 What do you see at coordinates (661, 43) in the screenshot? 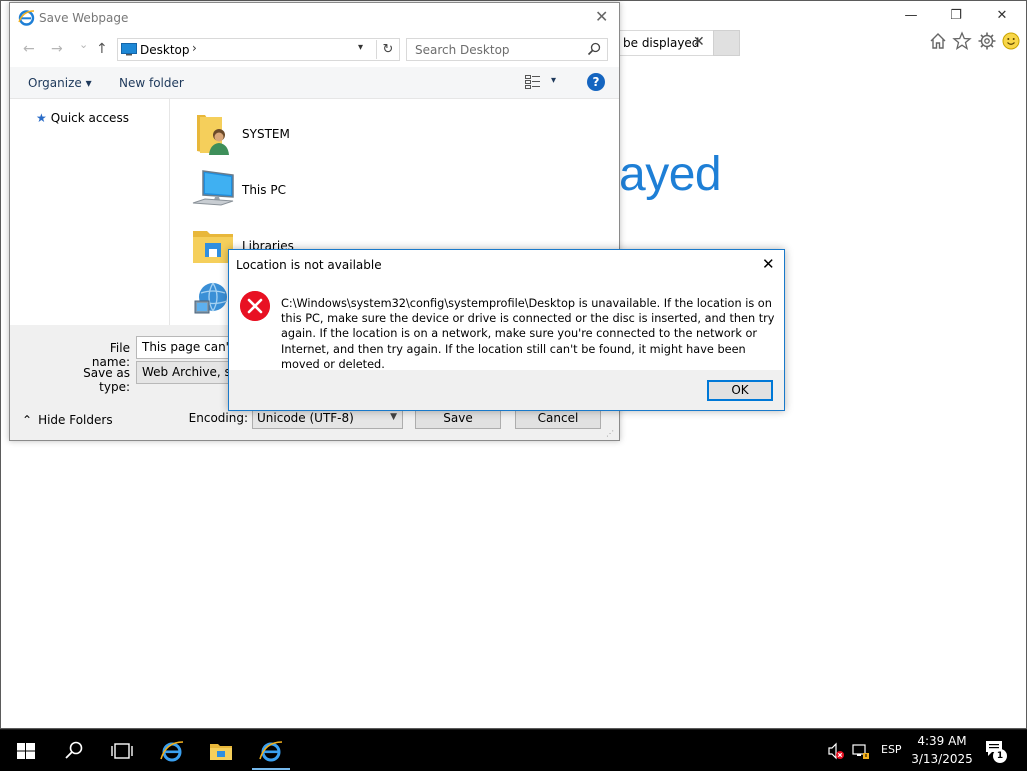
I see `browser-tab-title: be displayed` at bounding box center [661, 43].